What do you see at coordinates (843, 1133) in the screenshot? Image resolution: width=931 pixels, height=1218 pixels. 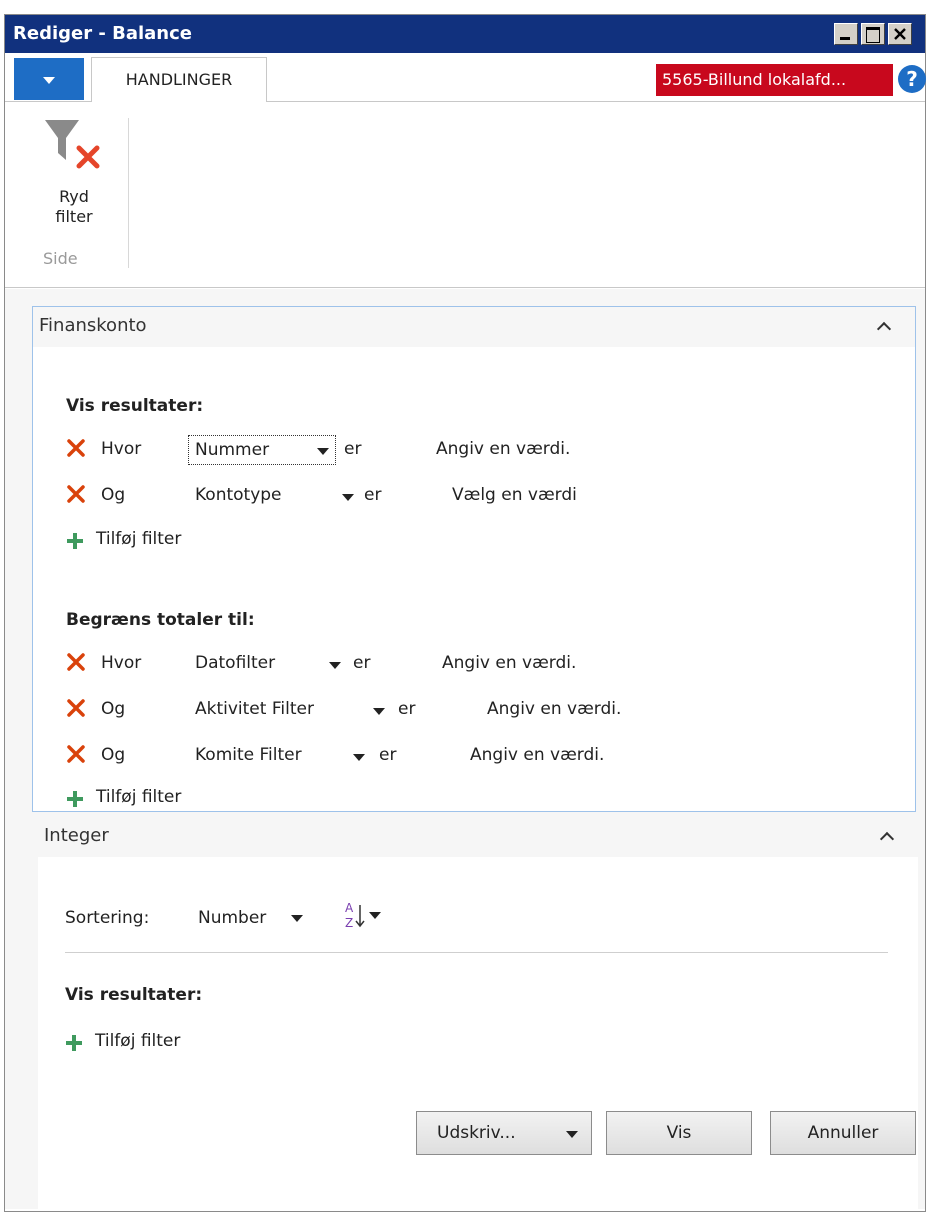 I see `cancel-button: Annuller` at bounding box center [843, 1133].